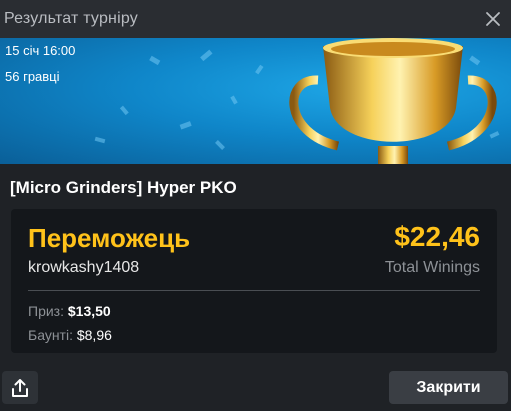 This screenshot has height=411, width=511. I want to click on winner-label: Переможець, so click(109, 238).